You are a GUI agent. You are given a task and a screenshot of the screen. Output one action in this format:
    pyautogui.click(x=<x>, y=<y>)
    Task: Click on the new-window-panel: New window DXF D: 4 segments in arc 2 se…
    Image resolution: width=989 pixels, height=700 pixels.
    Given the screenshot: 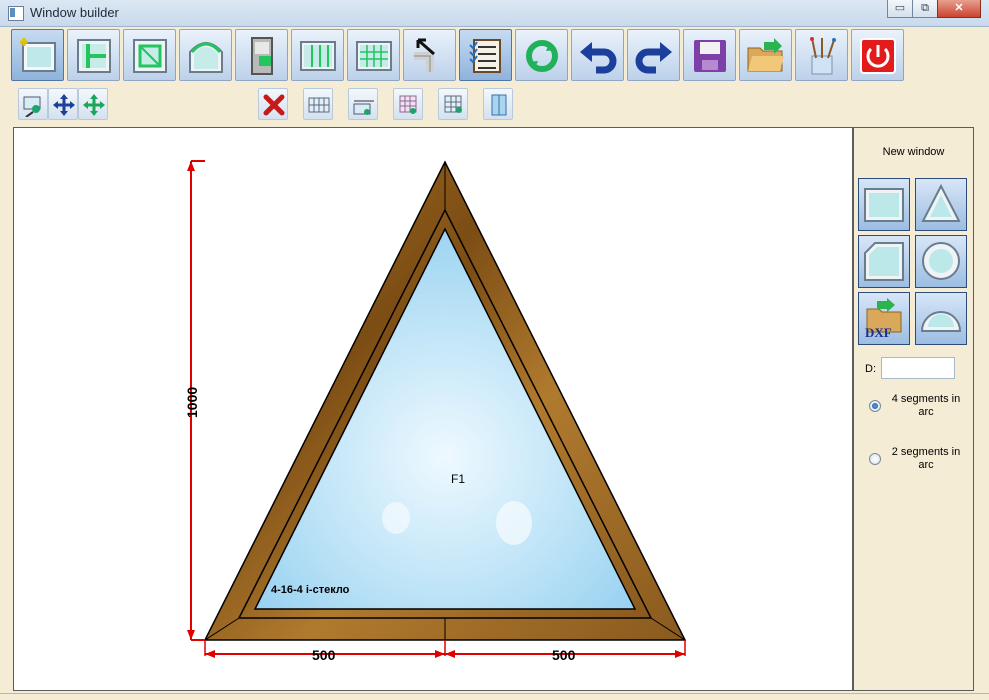 What is the action you would take?
    pyautogui.click(x=913, y=409)
    